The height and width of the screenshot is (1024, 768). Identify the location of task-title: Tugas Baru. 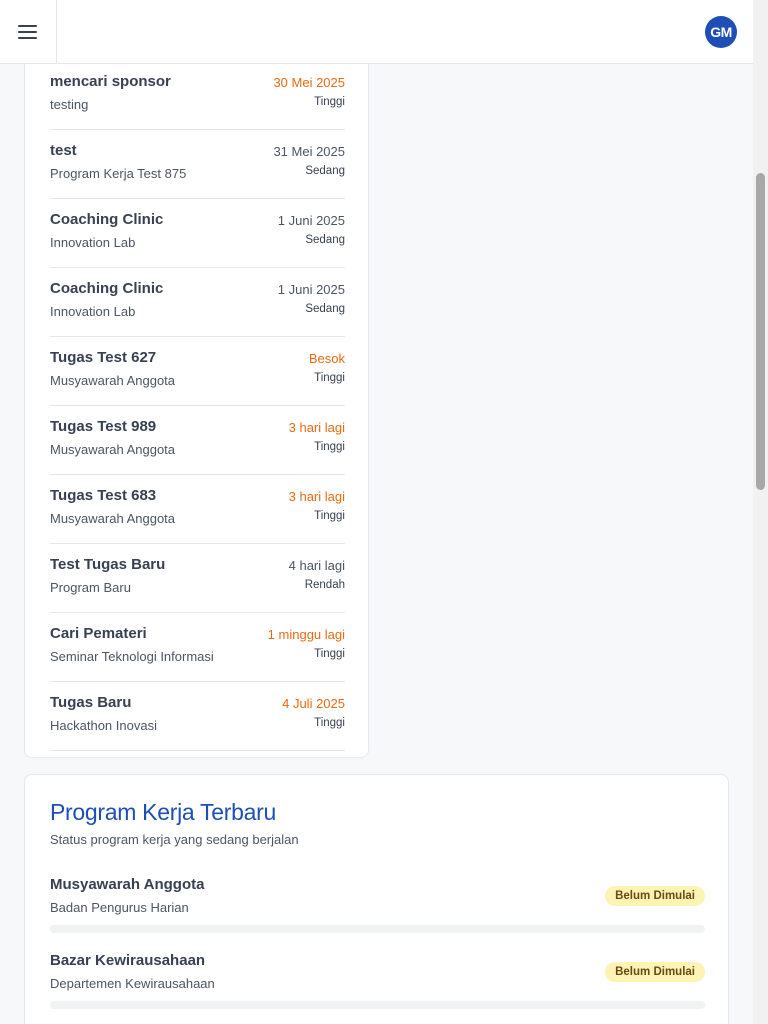
(91, 702).